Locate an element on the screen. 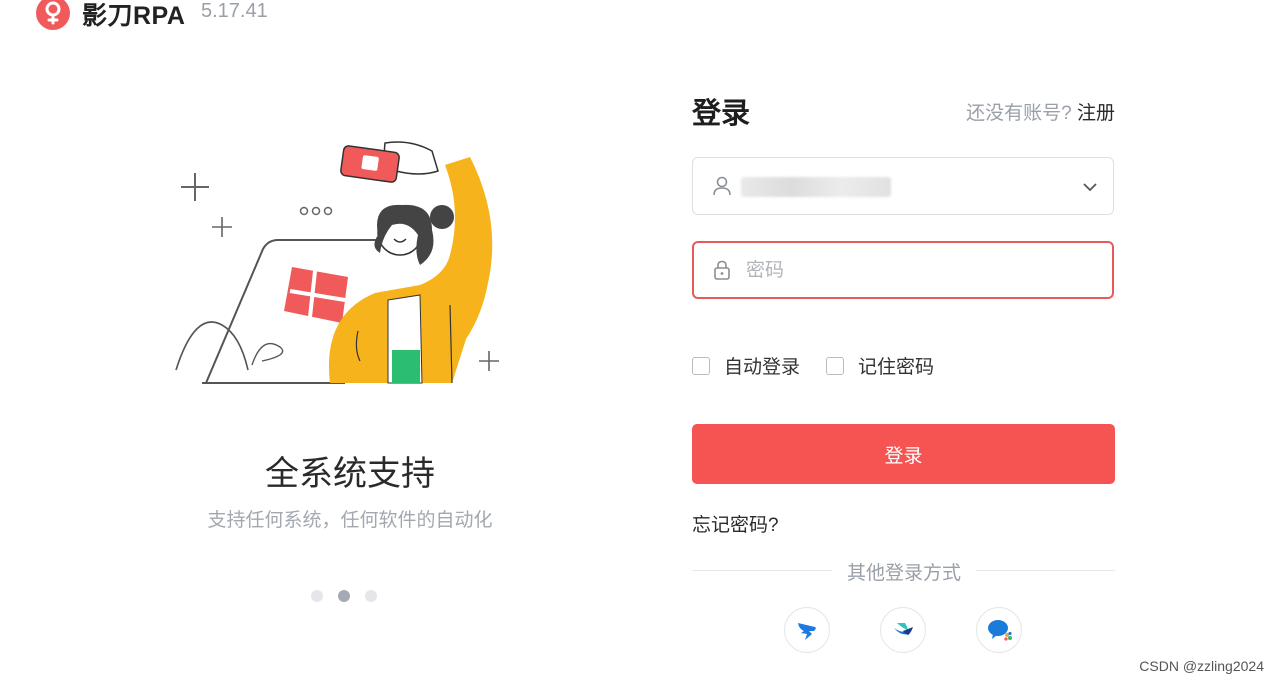 Image resolution: width=1280 pixels, height=687 pixels. auto-login-label: 自动登录 is located at coordinates (762, 367).